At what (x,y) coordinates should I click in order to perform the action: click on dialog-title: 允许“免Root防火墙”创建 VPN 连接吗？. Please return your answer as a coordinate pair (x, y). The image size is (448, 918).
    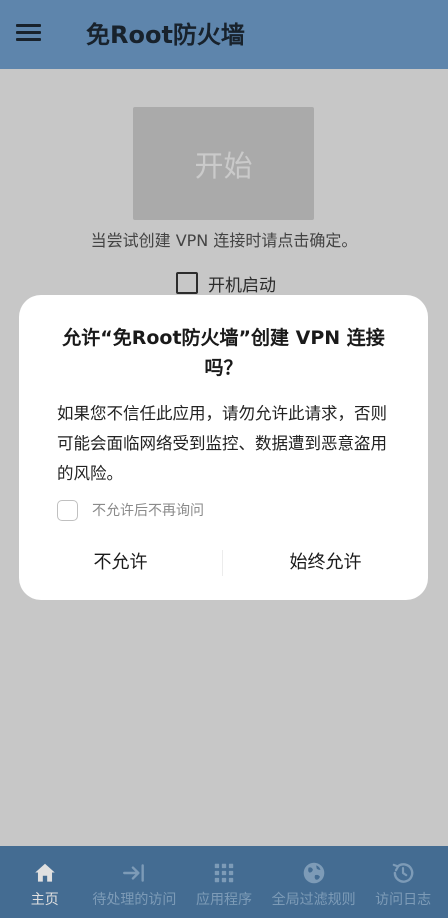
    Looking at the image, I should click on (223, 353).